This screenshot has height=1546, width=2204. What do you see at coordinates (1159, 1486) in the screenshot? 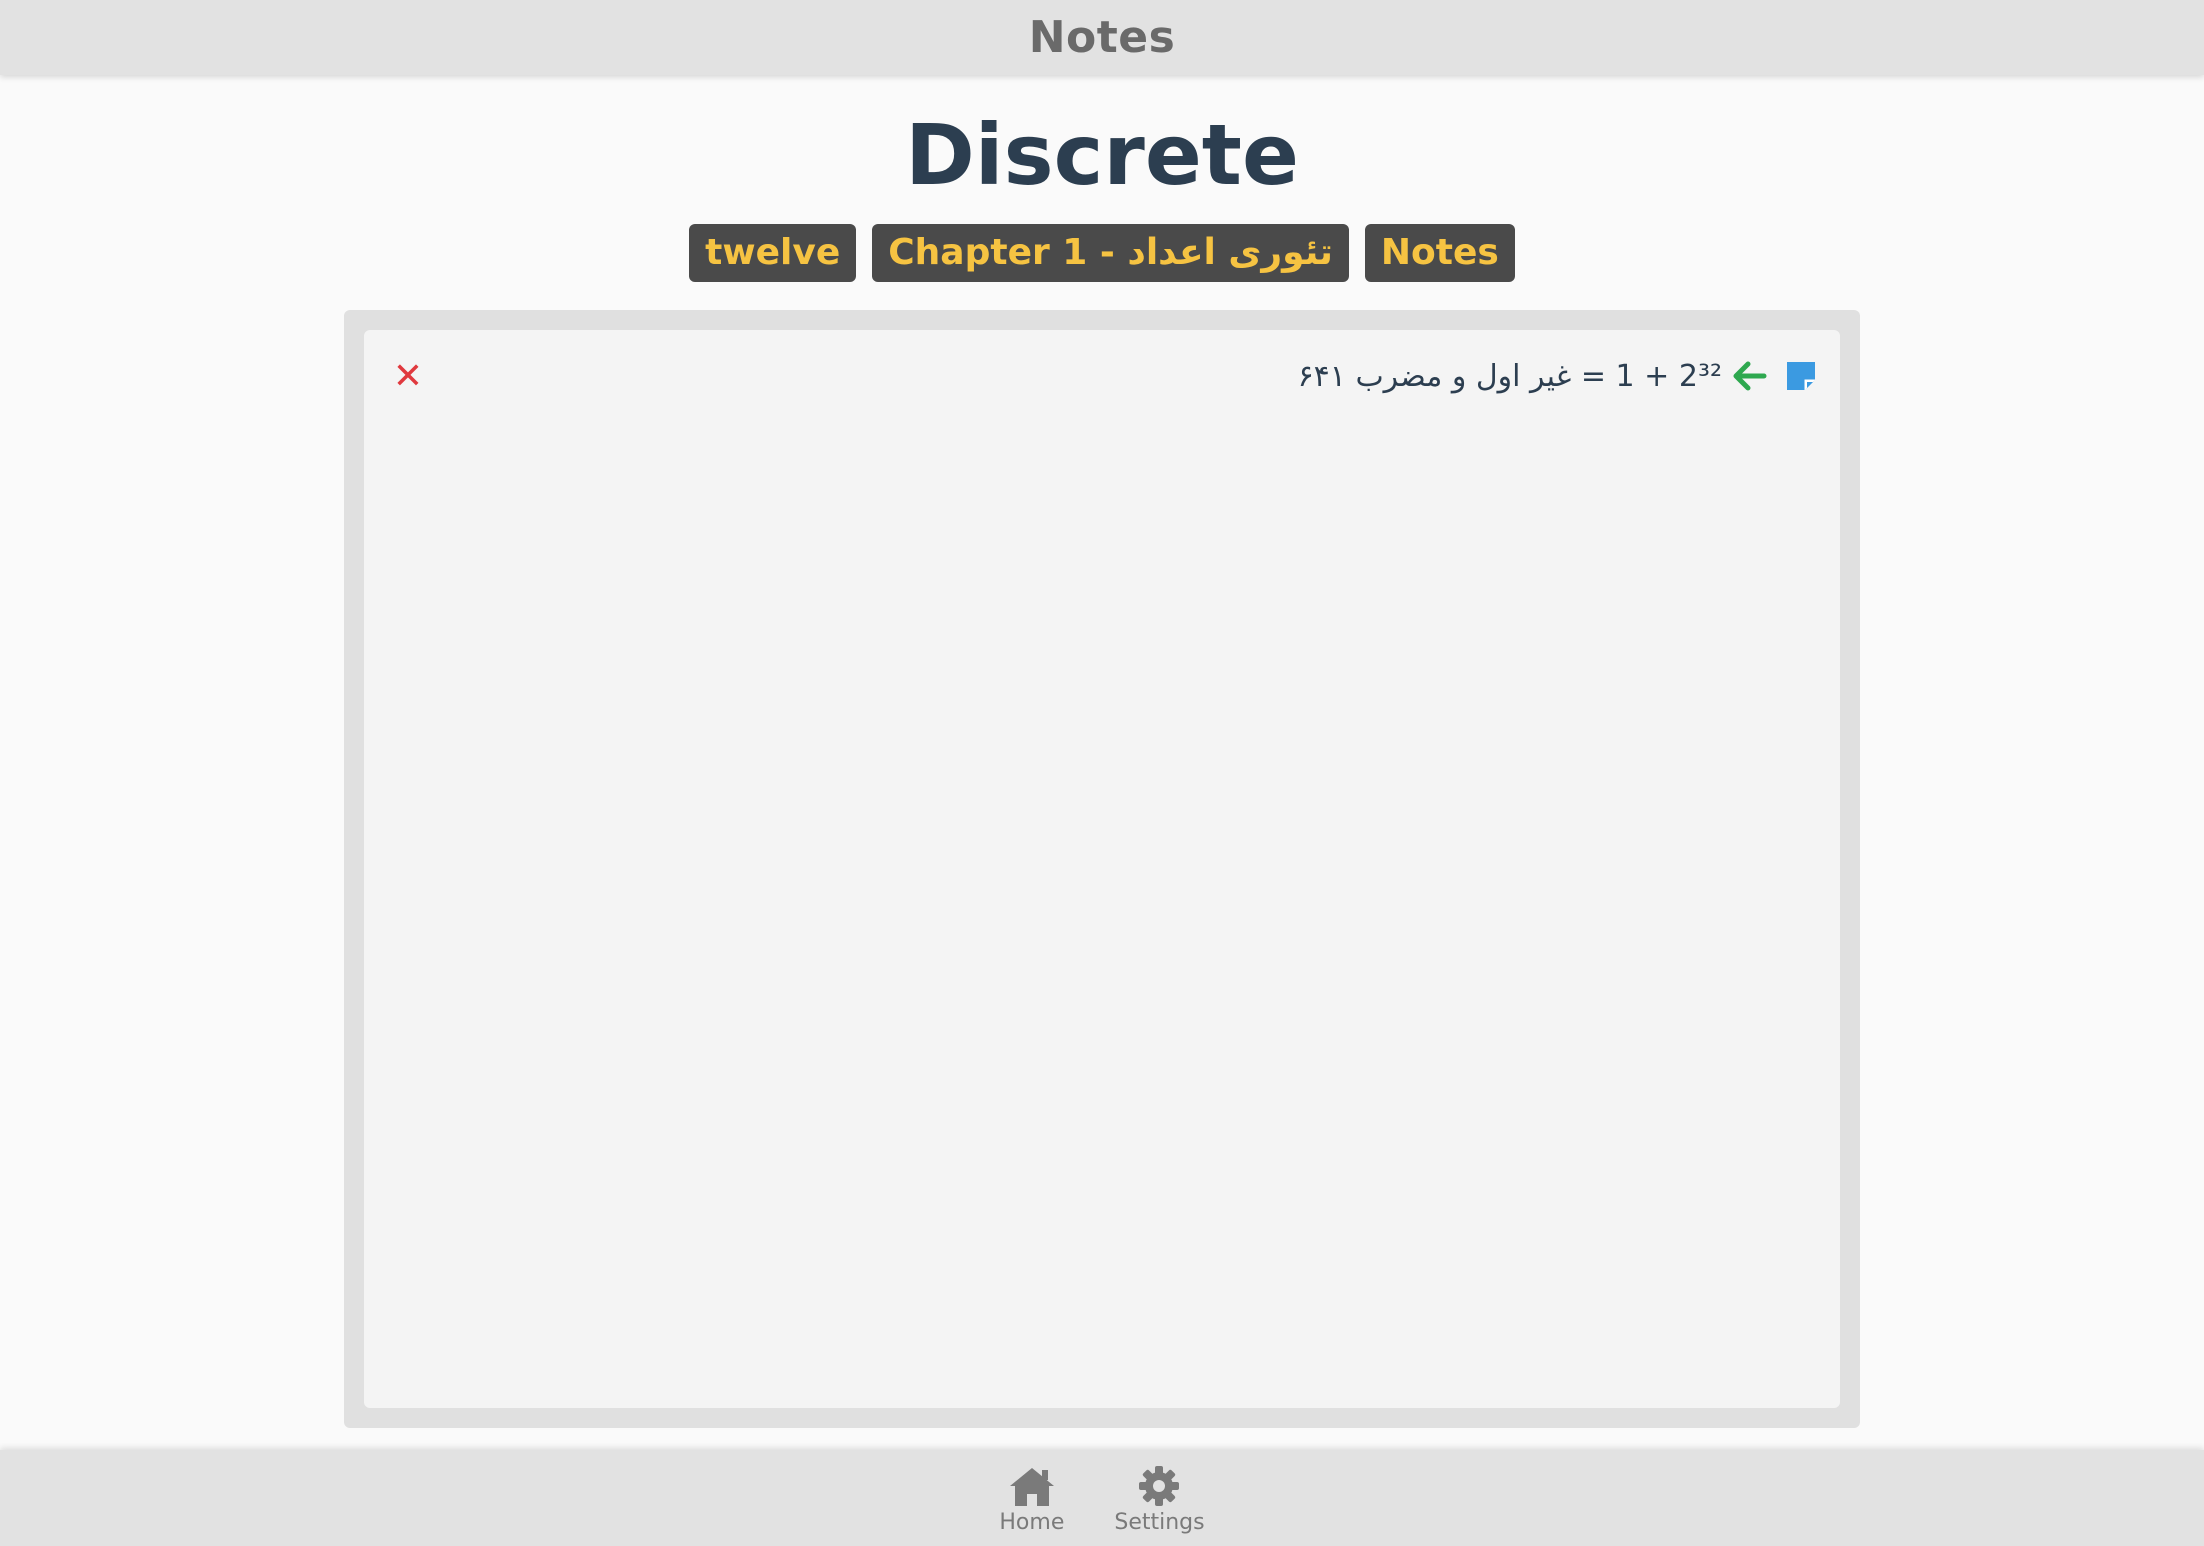
I see `gear-icon` at bounding box center [1159, 1486].